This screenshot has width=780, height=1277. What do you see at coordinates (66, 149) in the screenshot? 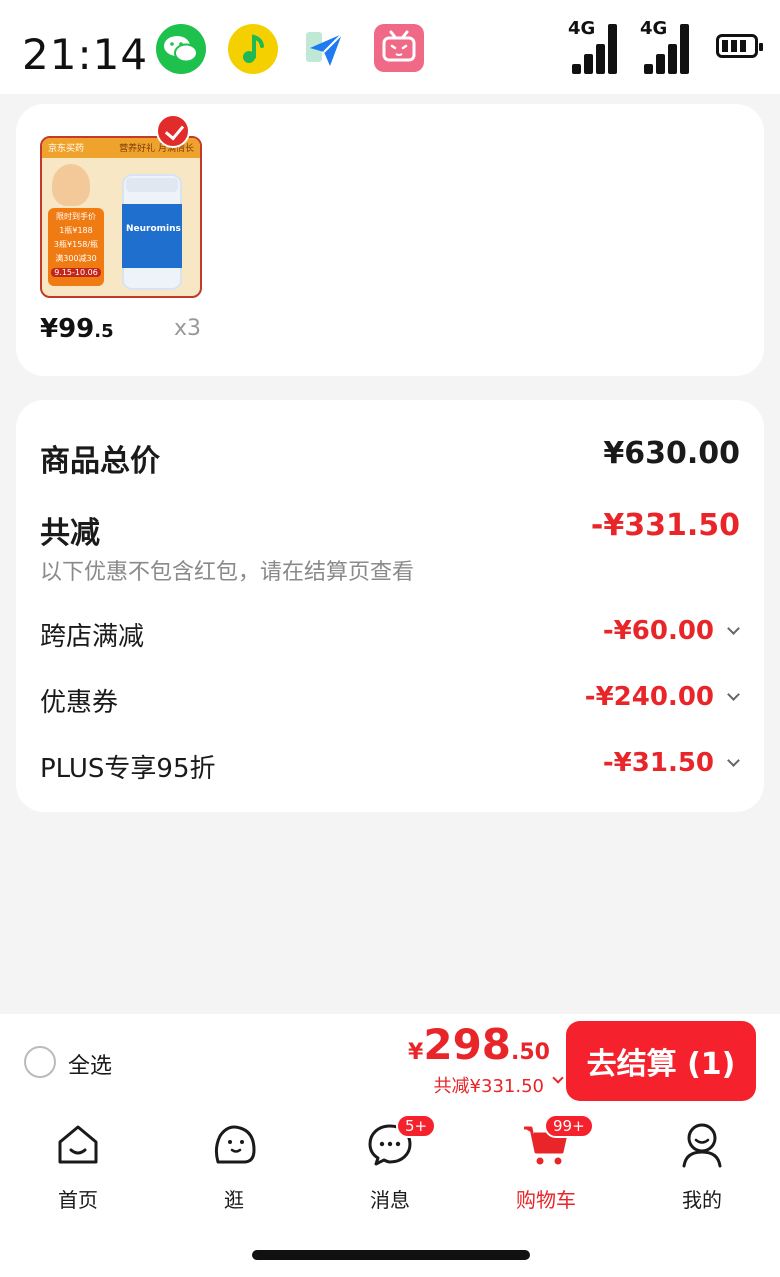
I see `thumb-brand: 京东买药` at bounding box center [66, 149].